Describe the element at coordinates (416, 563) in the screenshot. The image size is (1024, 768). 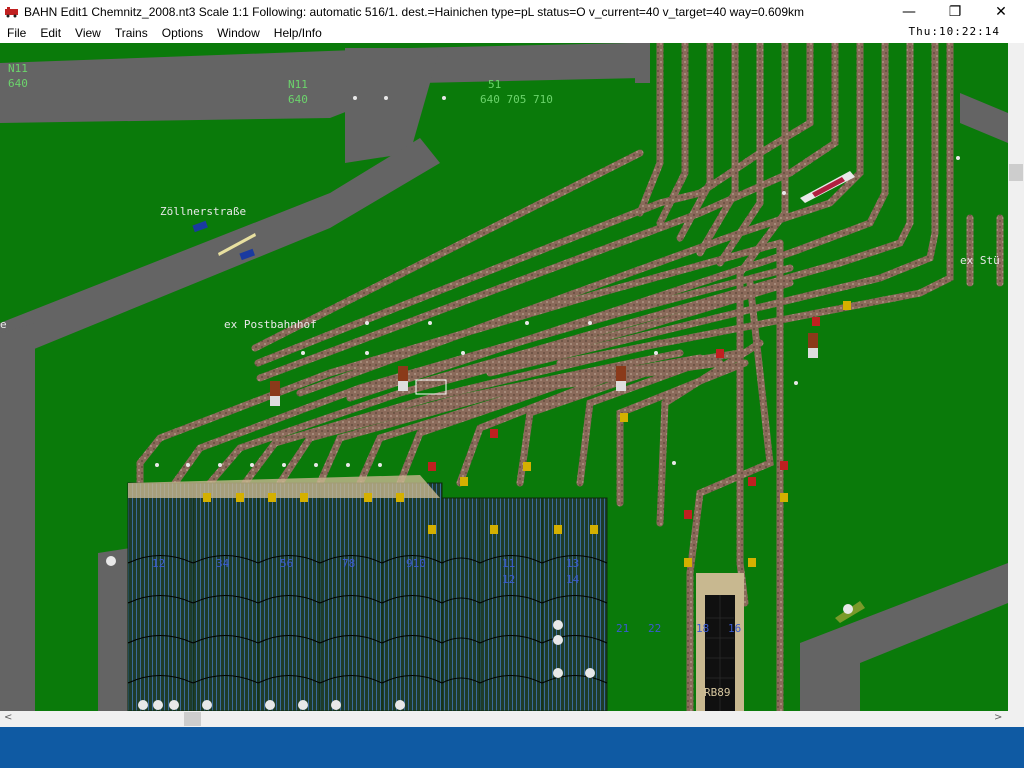
I see `platform-number: 910` at that location.